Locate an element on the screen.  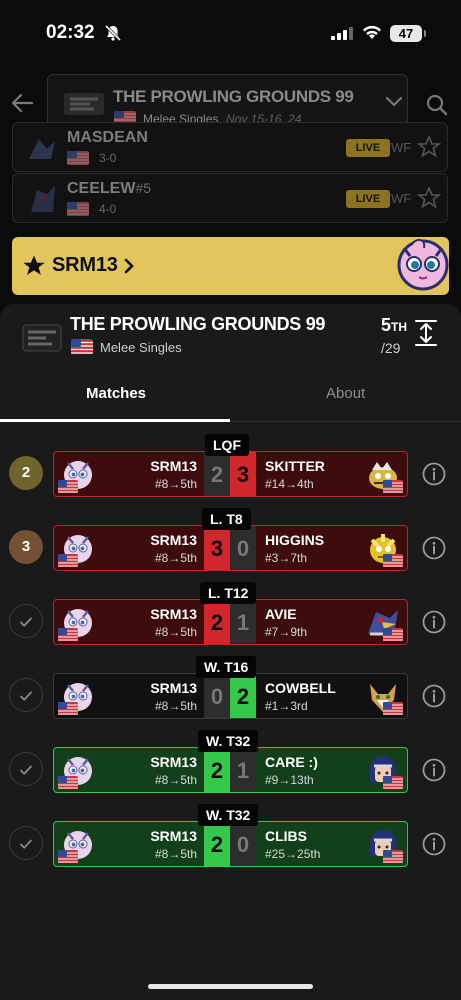
player2-seed: #3→7th is located at coordinates (286, 558).